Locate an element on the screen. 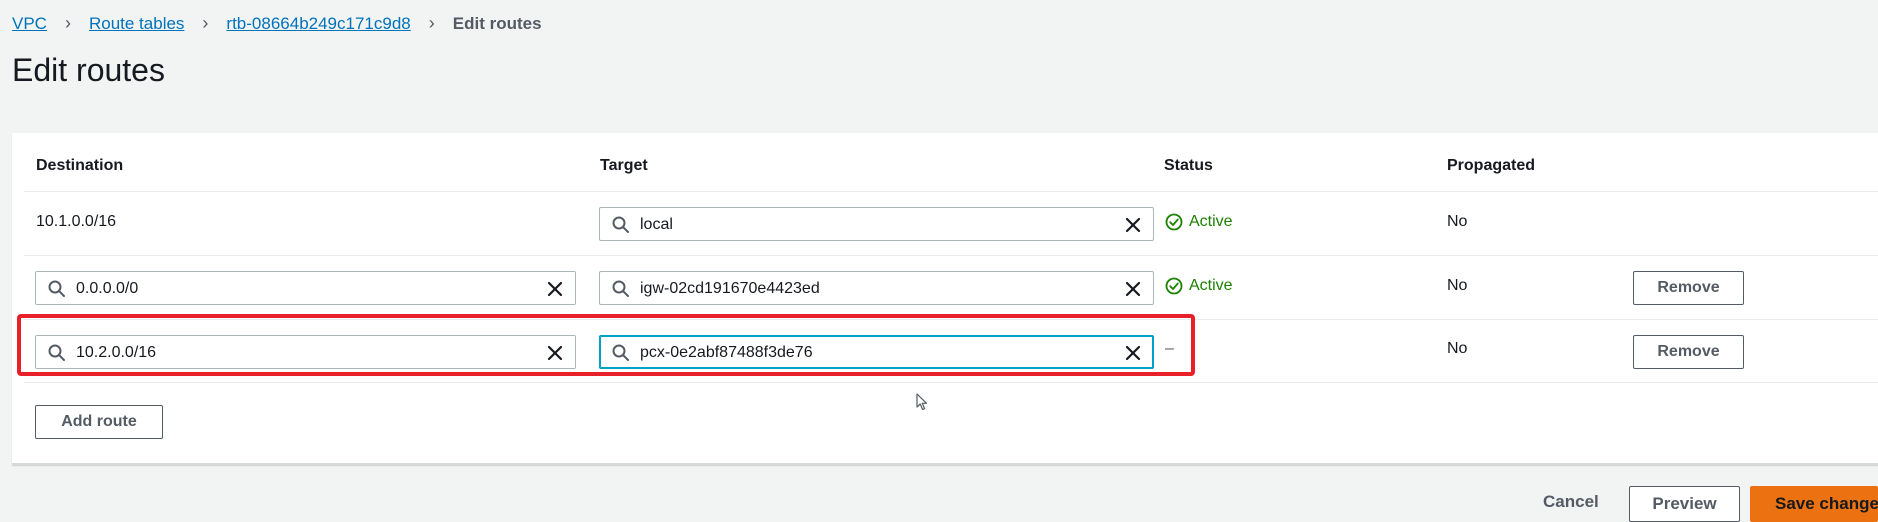  add-route-button: Add route is located at coordinates (99, 422).